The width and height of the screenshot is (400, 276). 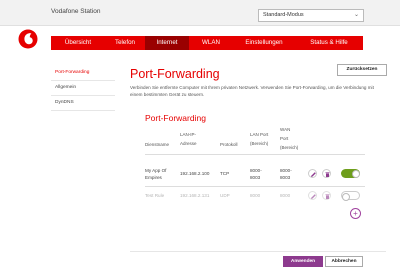 What do you see at coordinates (356, 15) in the screenshot?
I see `chevron-down-icon: ⌄` at bounding box center [356, 15].